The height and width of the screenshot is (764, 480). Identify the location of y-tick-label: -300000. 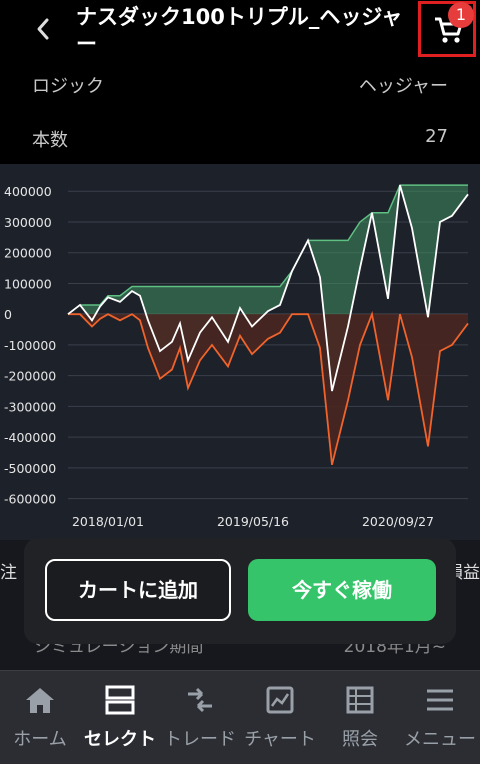
(30, 406).